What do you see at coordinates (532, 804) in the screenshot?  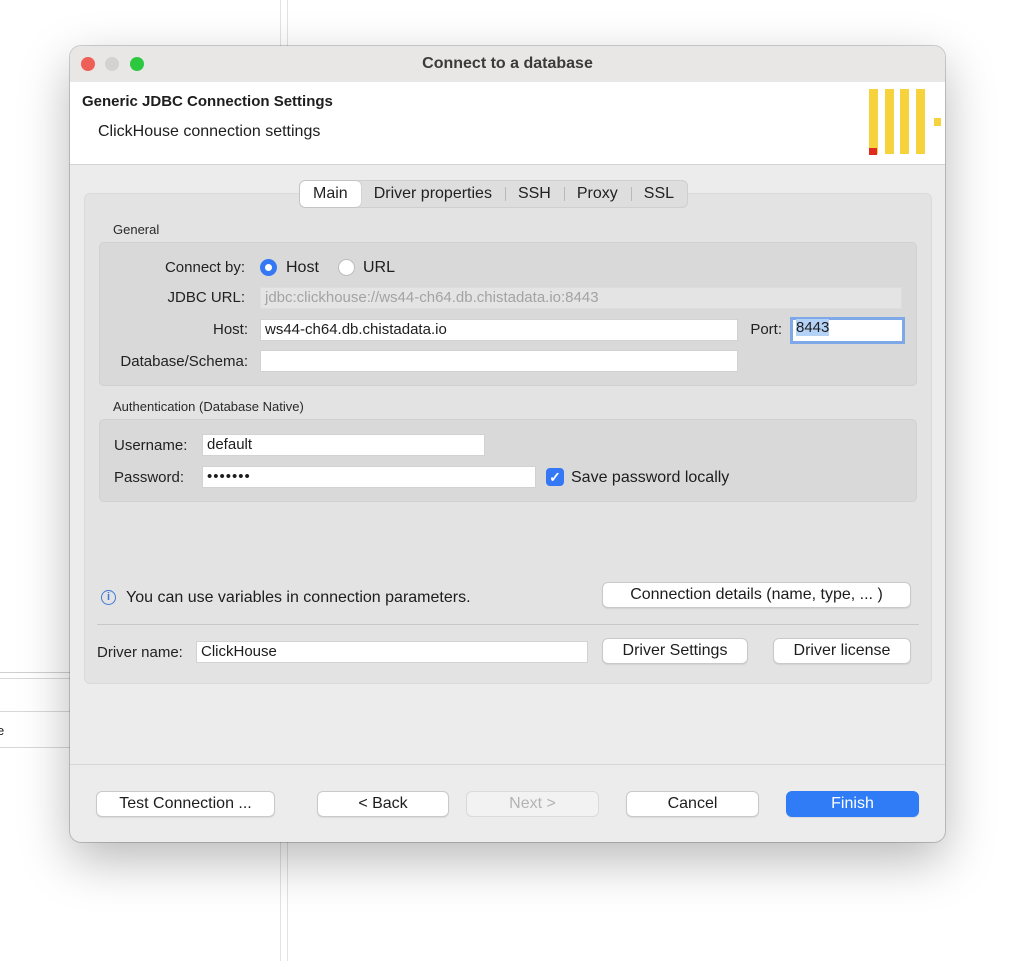 I see `next-button: Next >` at bounding box center [532, 804].